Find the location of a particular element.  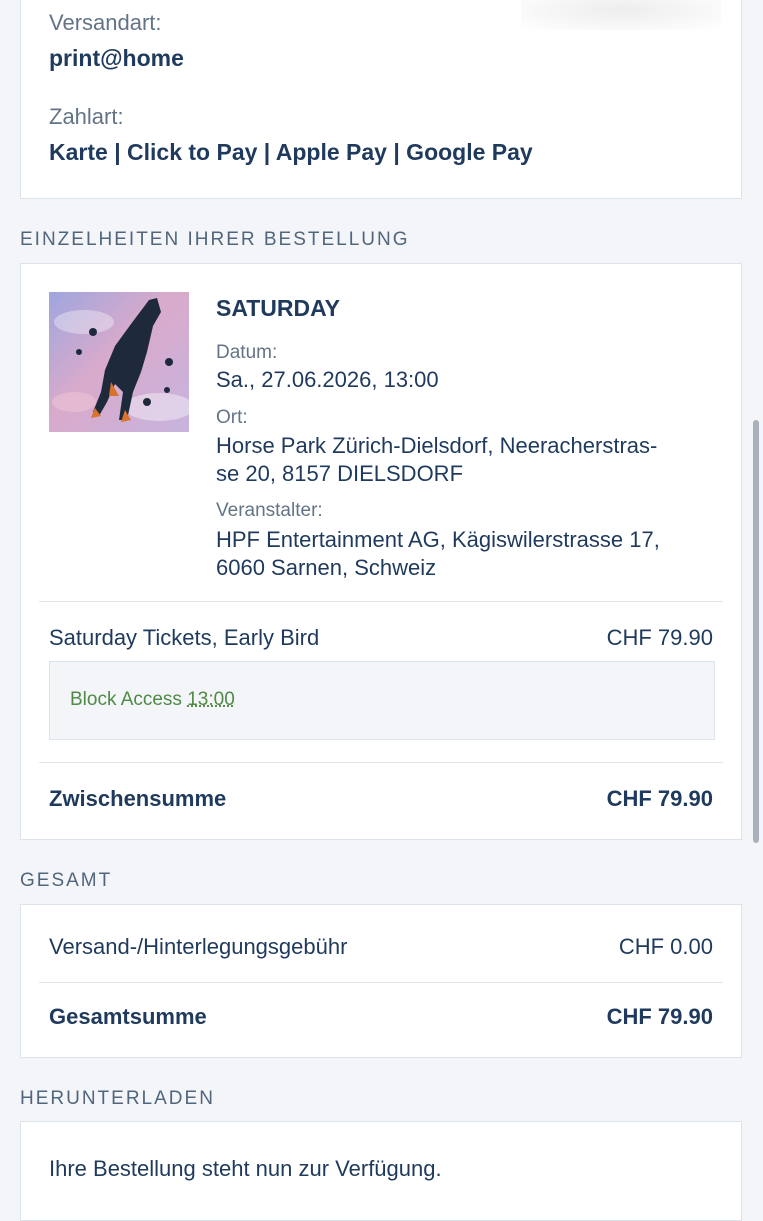

ticket-price: CHF 79.90 is located at coordinates (659, 637).